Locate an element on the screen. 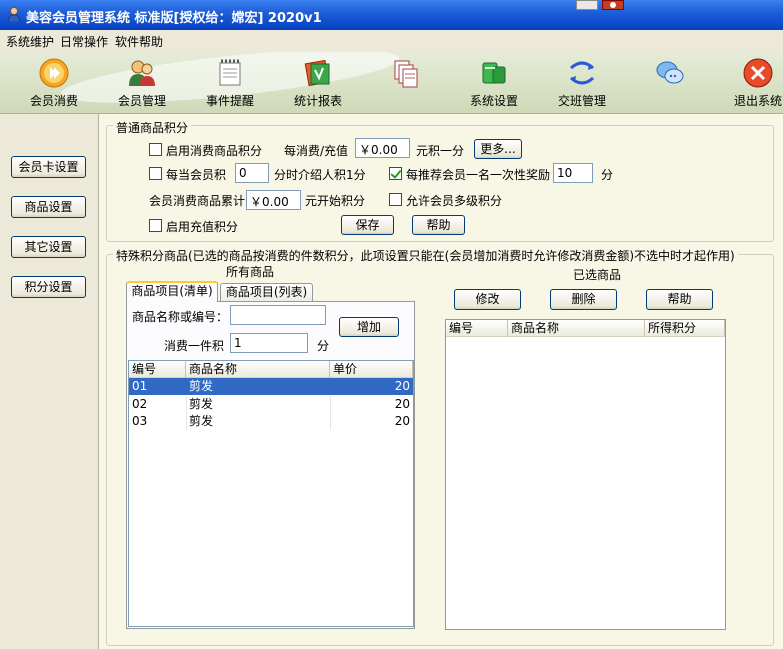 This screenshot has height=649, width=783. cumulative-unit: 元开始积分 is located at coordinates (335, 201).